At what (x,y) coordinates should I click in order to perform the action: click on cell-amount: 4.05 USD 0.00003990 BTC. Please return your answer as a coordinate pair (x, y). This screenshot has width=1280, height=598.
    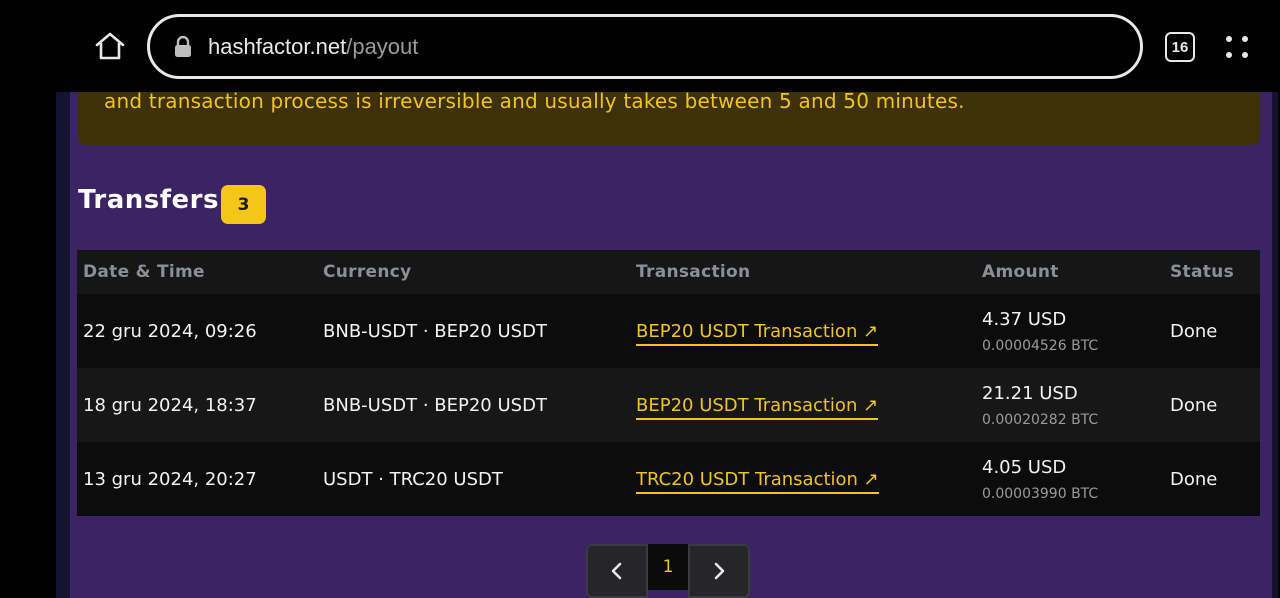
    Looking at the image, I should click on (1070, 479).